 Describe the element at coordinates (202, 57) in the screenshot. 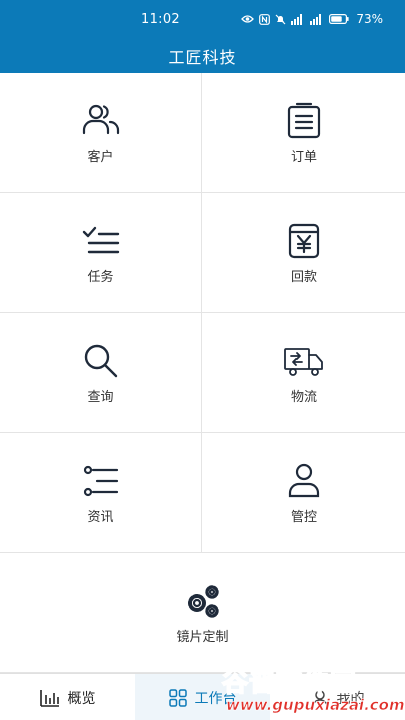

I see `page-title: 工匠科技` at that location.